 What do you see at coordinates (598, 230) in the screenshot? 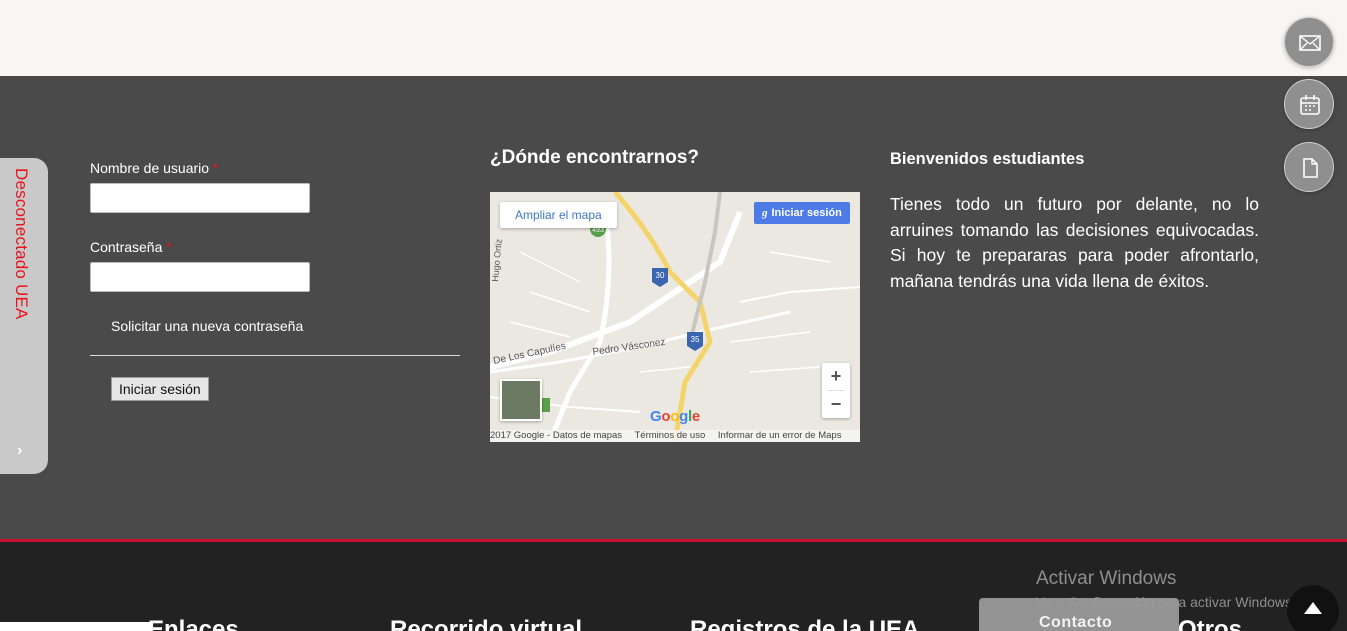
I see `shield-493: 493` at bounding box center [598, 230].